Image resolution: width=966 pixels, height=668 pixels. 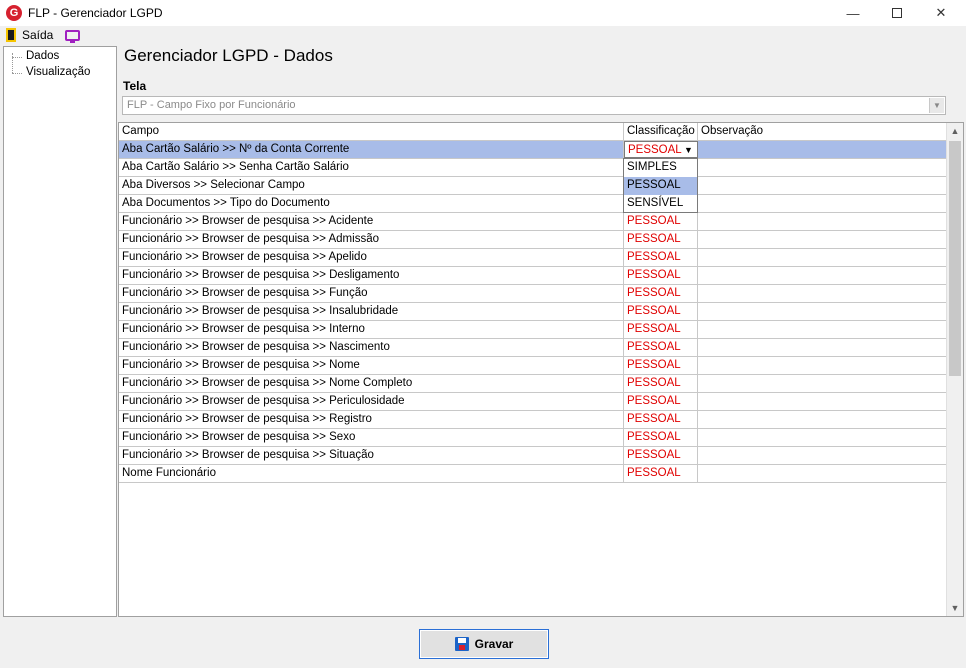 I want to click on cell-campo: Nome Funcionário, so click(x=371, y=473).